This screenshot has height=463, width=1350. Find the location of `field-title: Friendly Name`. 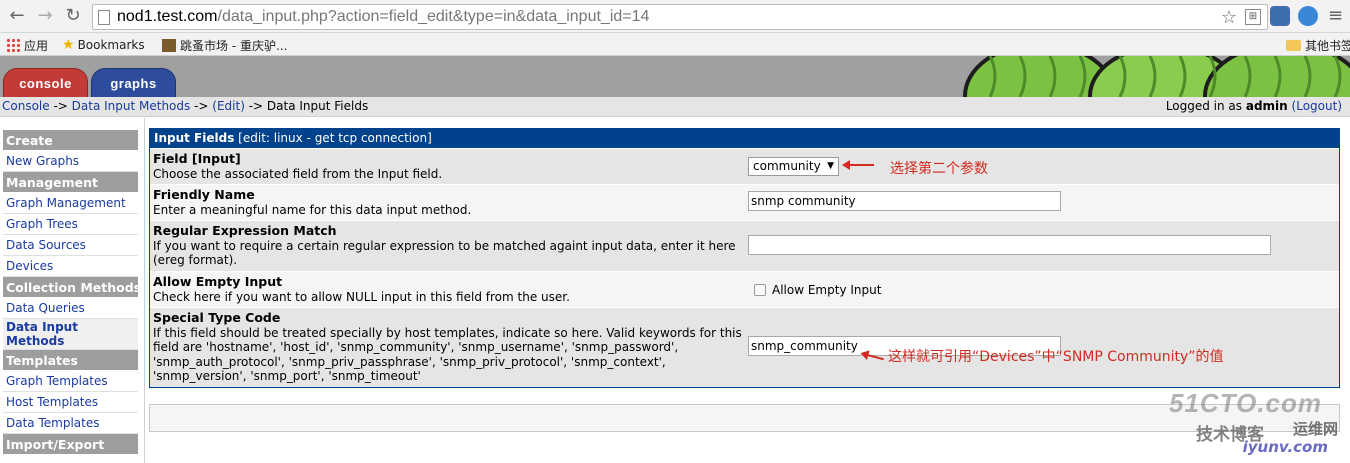

field-title: Friendly Name is located at coordinates (204, 194).